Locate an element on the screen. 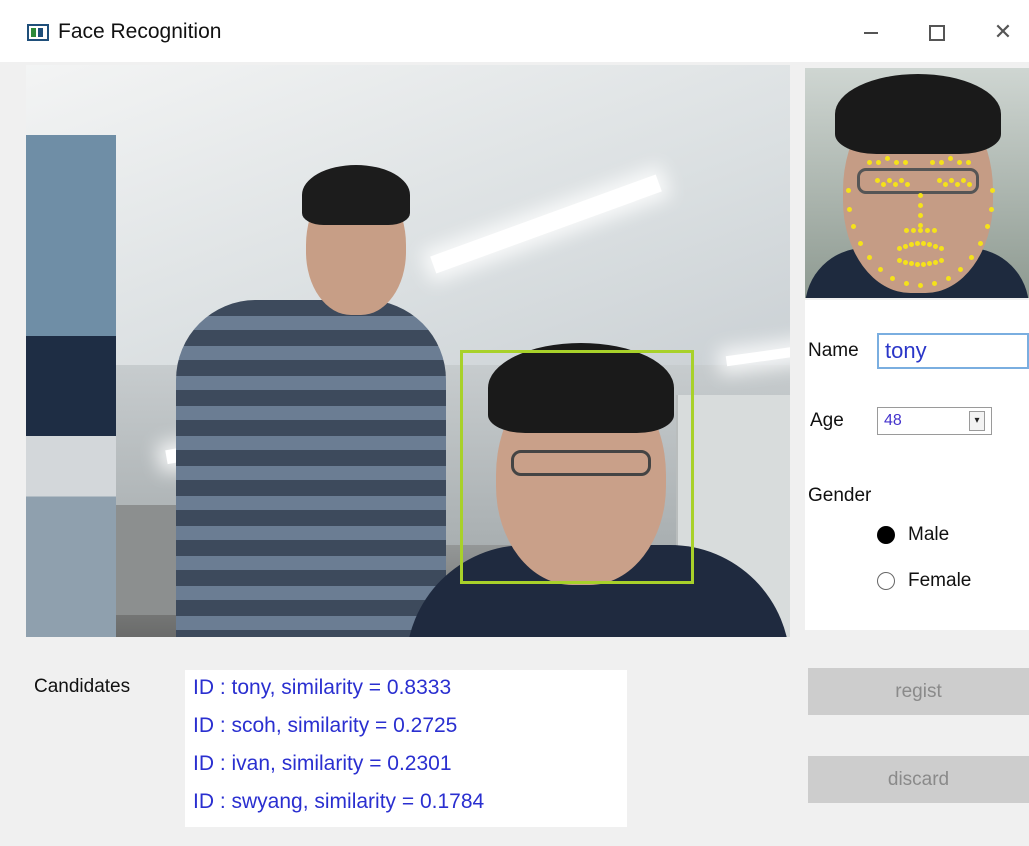 The image size is (1029, 846). person-middle-body is located at coordinates (311, 468).